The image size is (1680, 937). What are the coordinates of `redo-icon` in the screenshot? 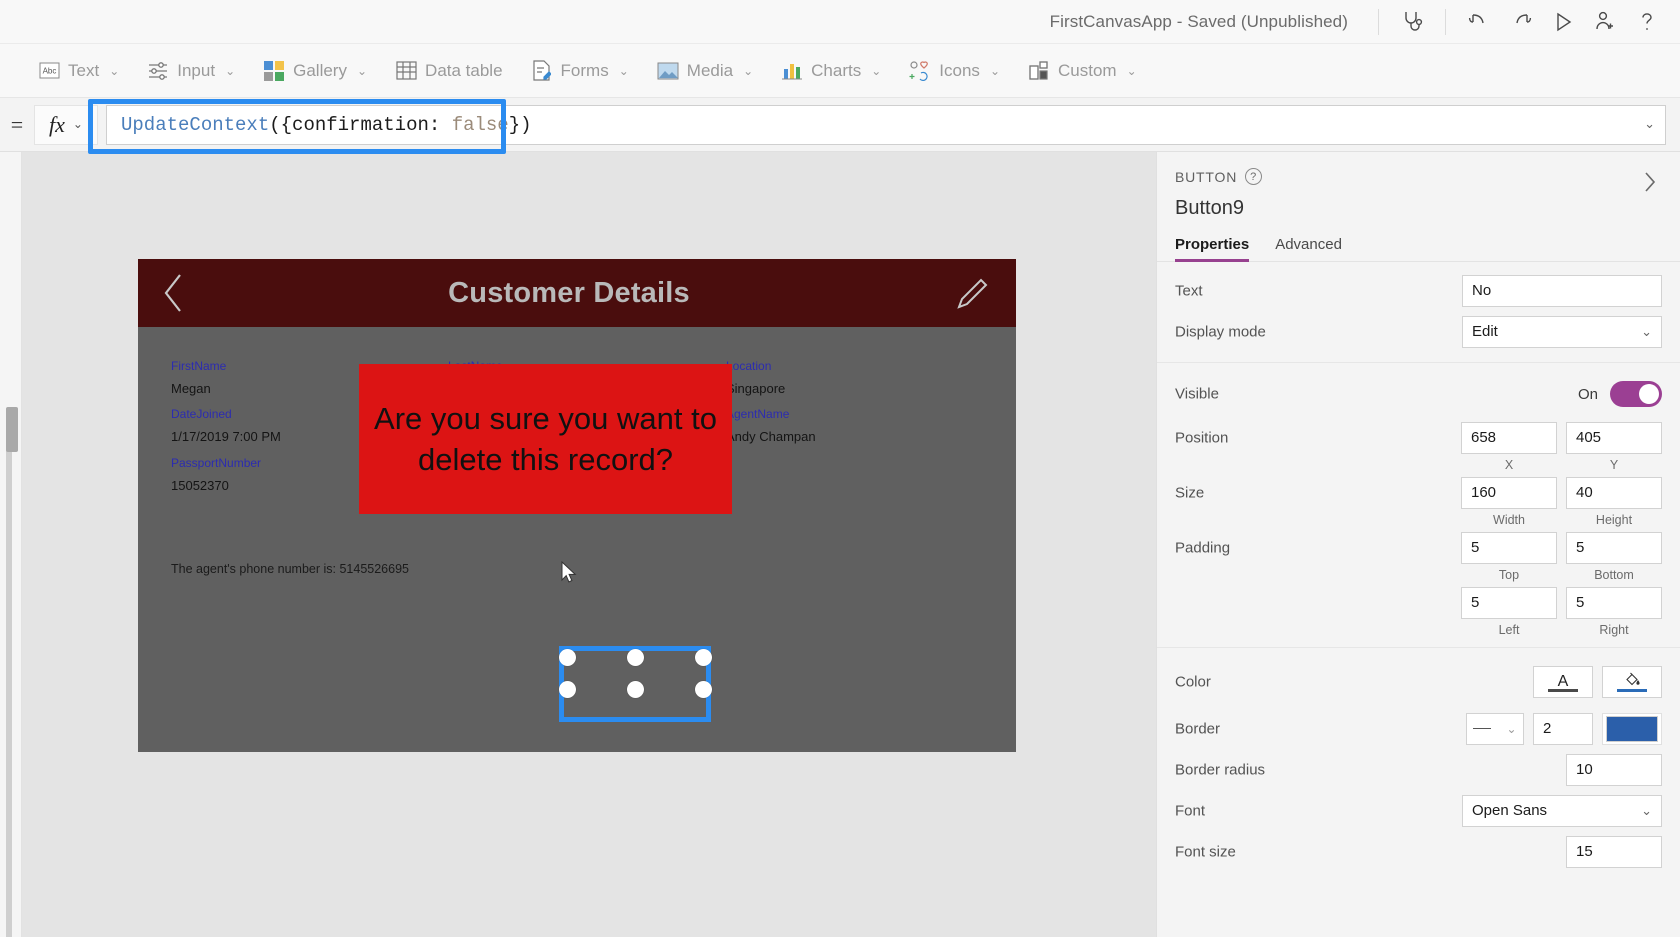 It's located at (1521, 22).